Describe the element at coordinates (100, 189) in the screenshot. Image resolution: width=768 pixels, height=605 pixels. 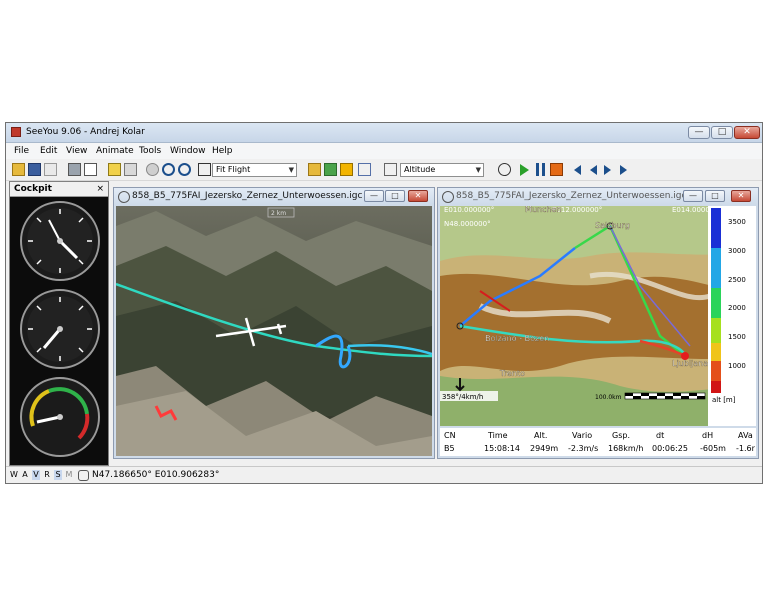
I see `cockpit-close-icon: ×` at that location.